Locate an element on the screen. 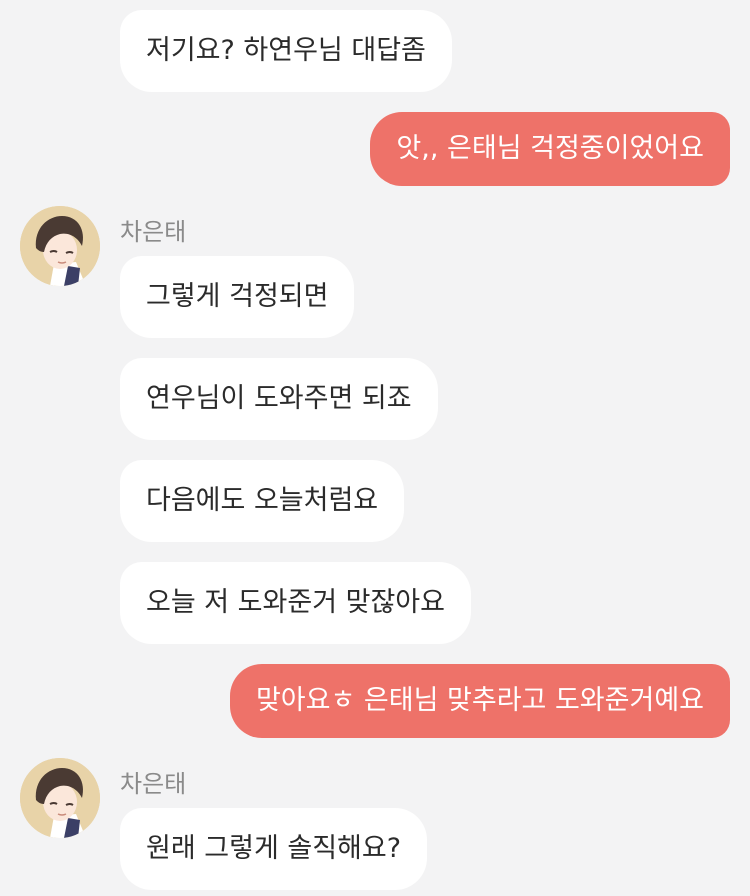 The image size is (750, 896). incoming-message-bubble: 다음에도 오늘처럼요 is located at coordinates (262, 501).